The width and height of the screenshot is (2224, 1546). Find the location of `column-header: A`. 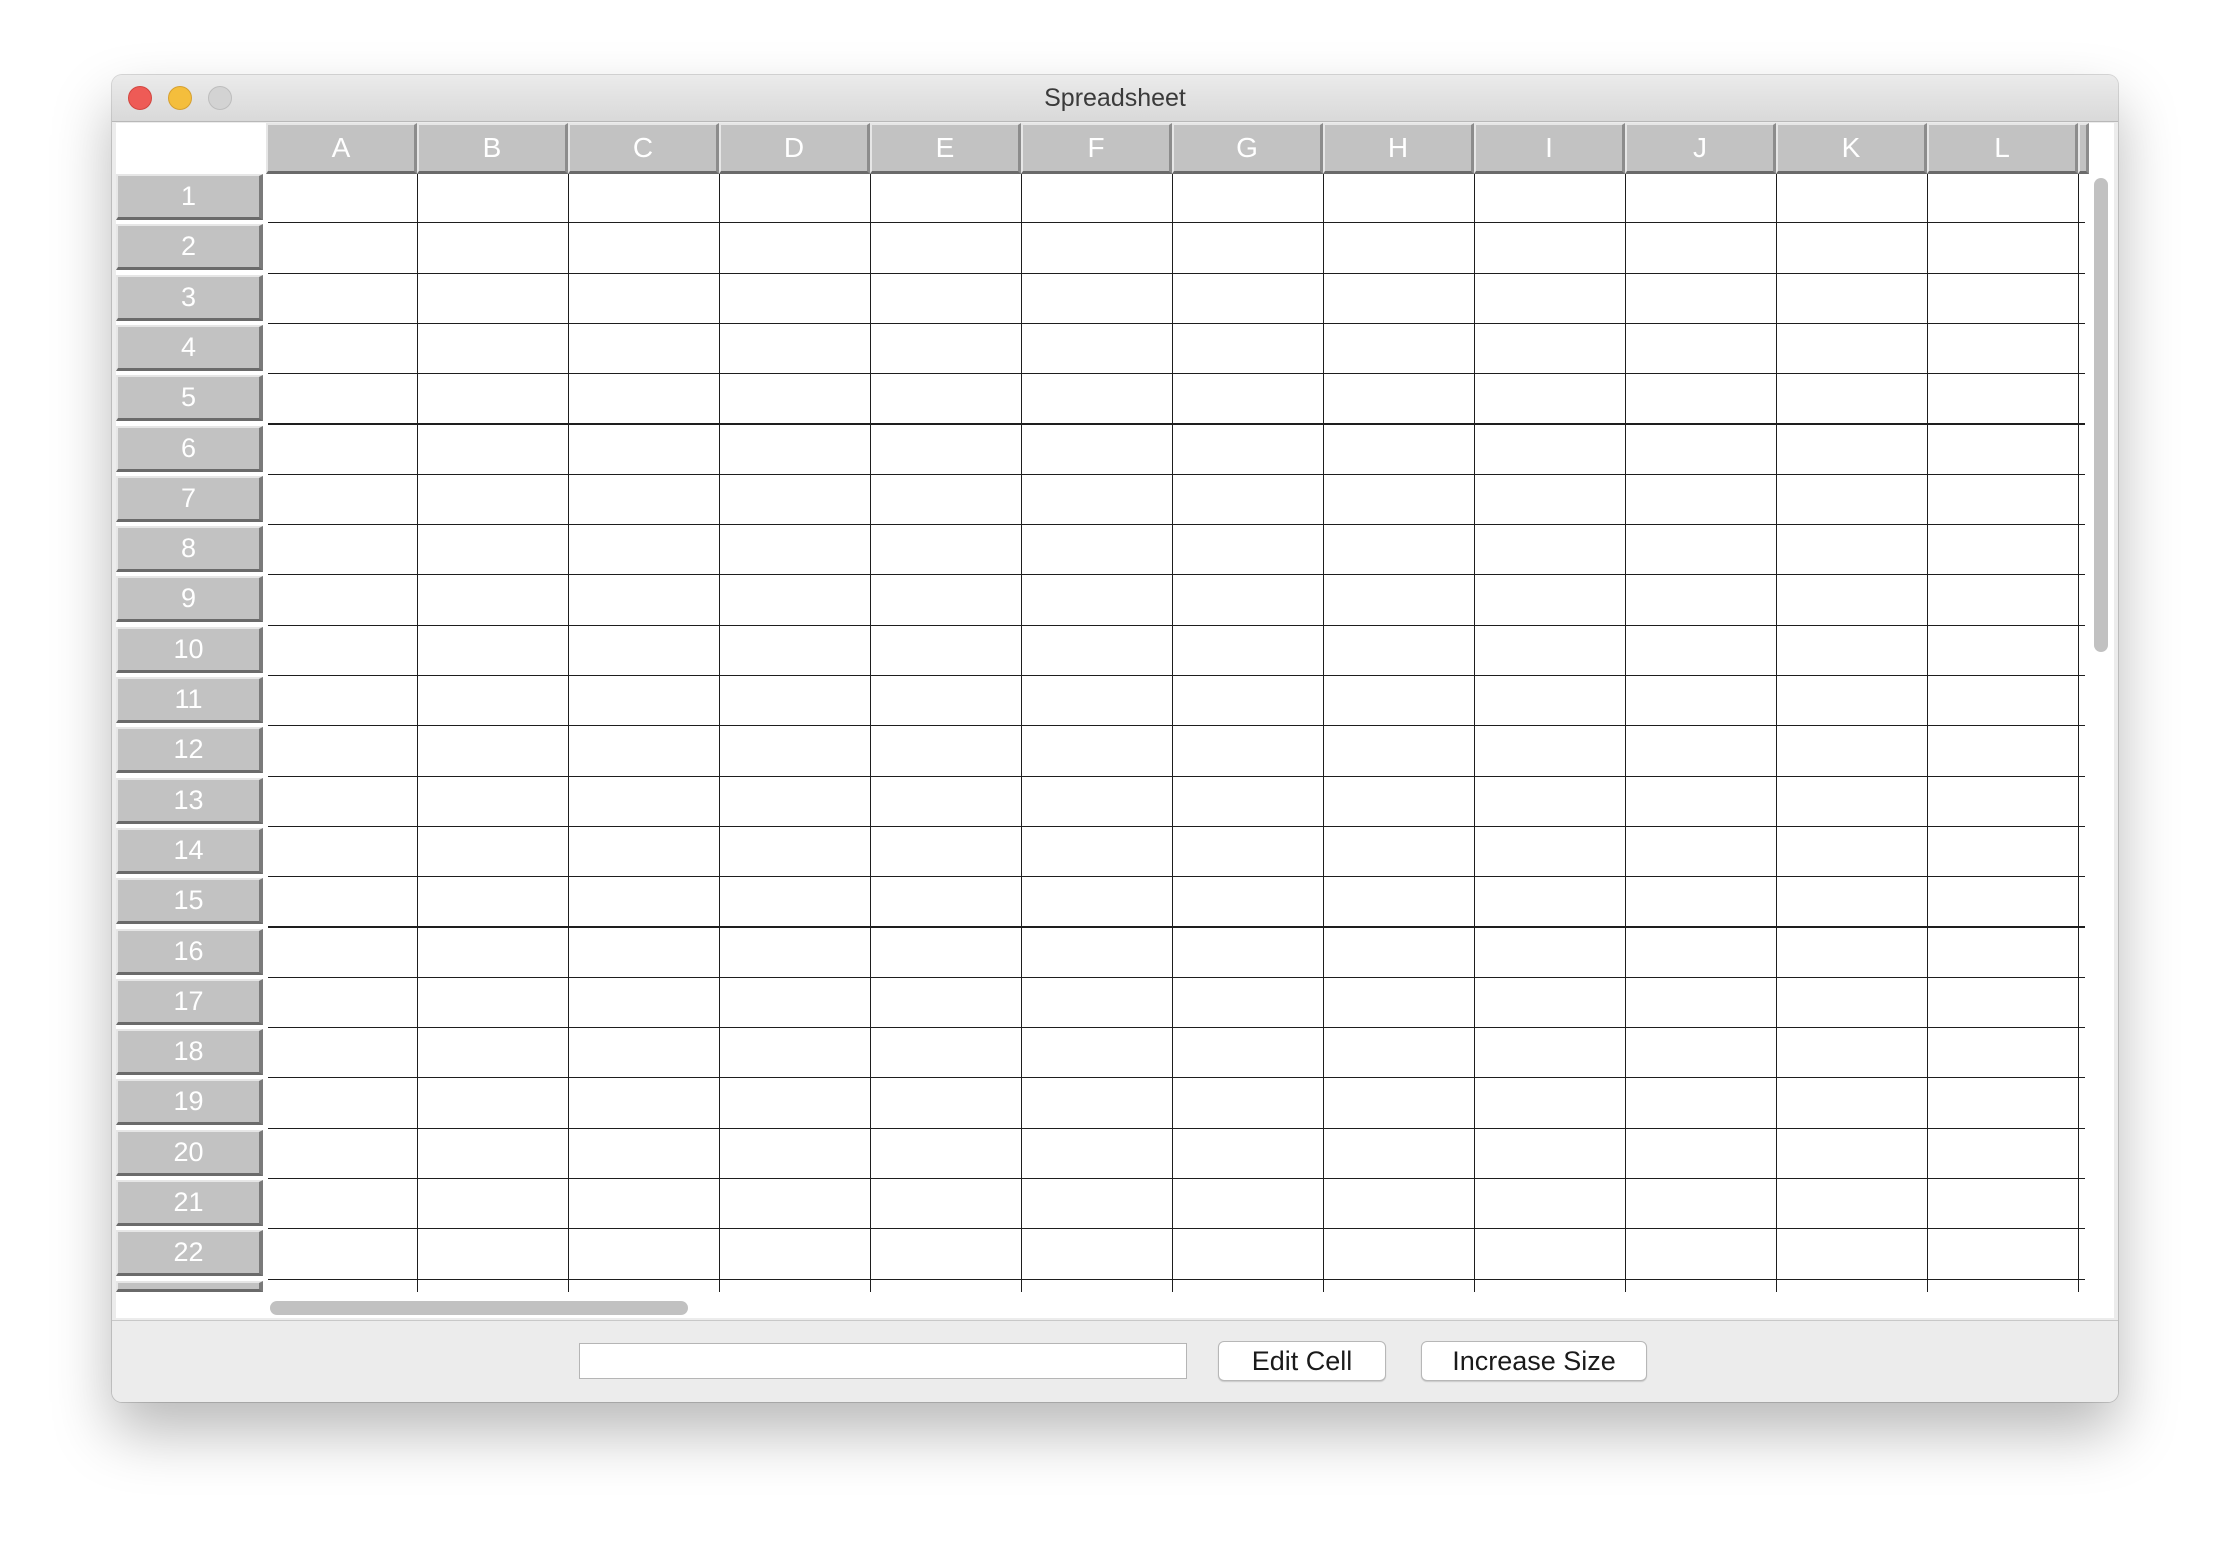

column-header: A is located at coordinates (341, 148).